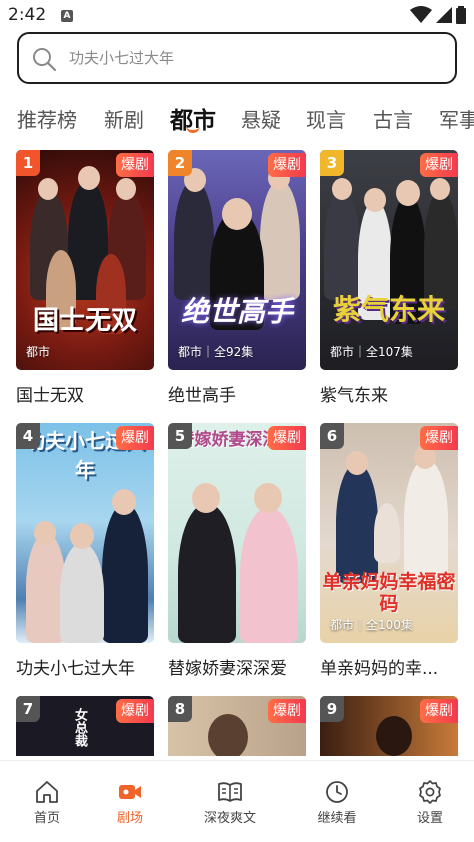  I want to click on drama-poster: 女总裁 7 爆剧, so click(85, 726).